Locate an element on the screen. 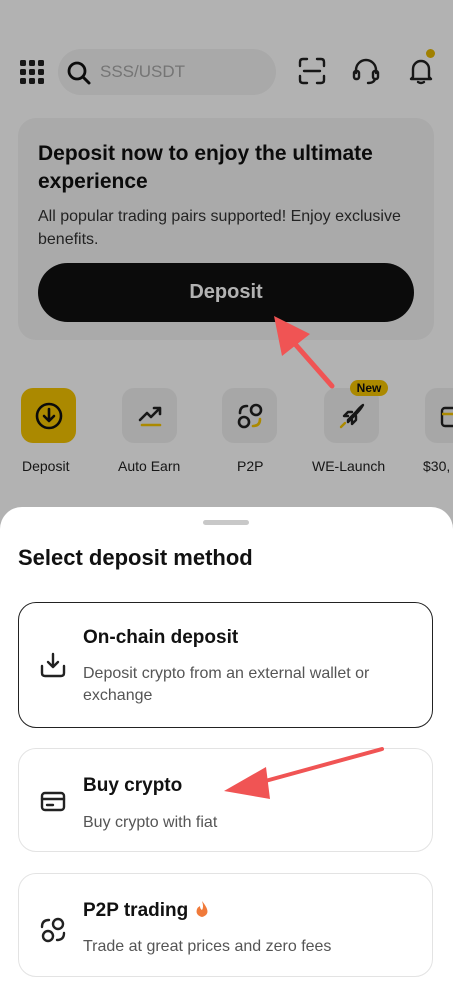 The height and width of the screenshot is (999, 453). option-description: Buy crypto with fiat is located at coordinates (150, 822).